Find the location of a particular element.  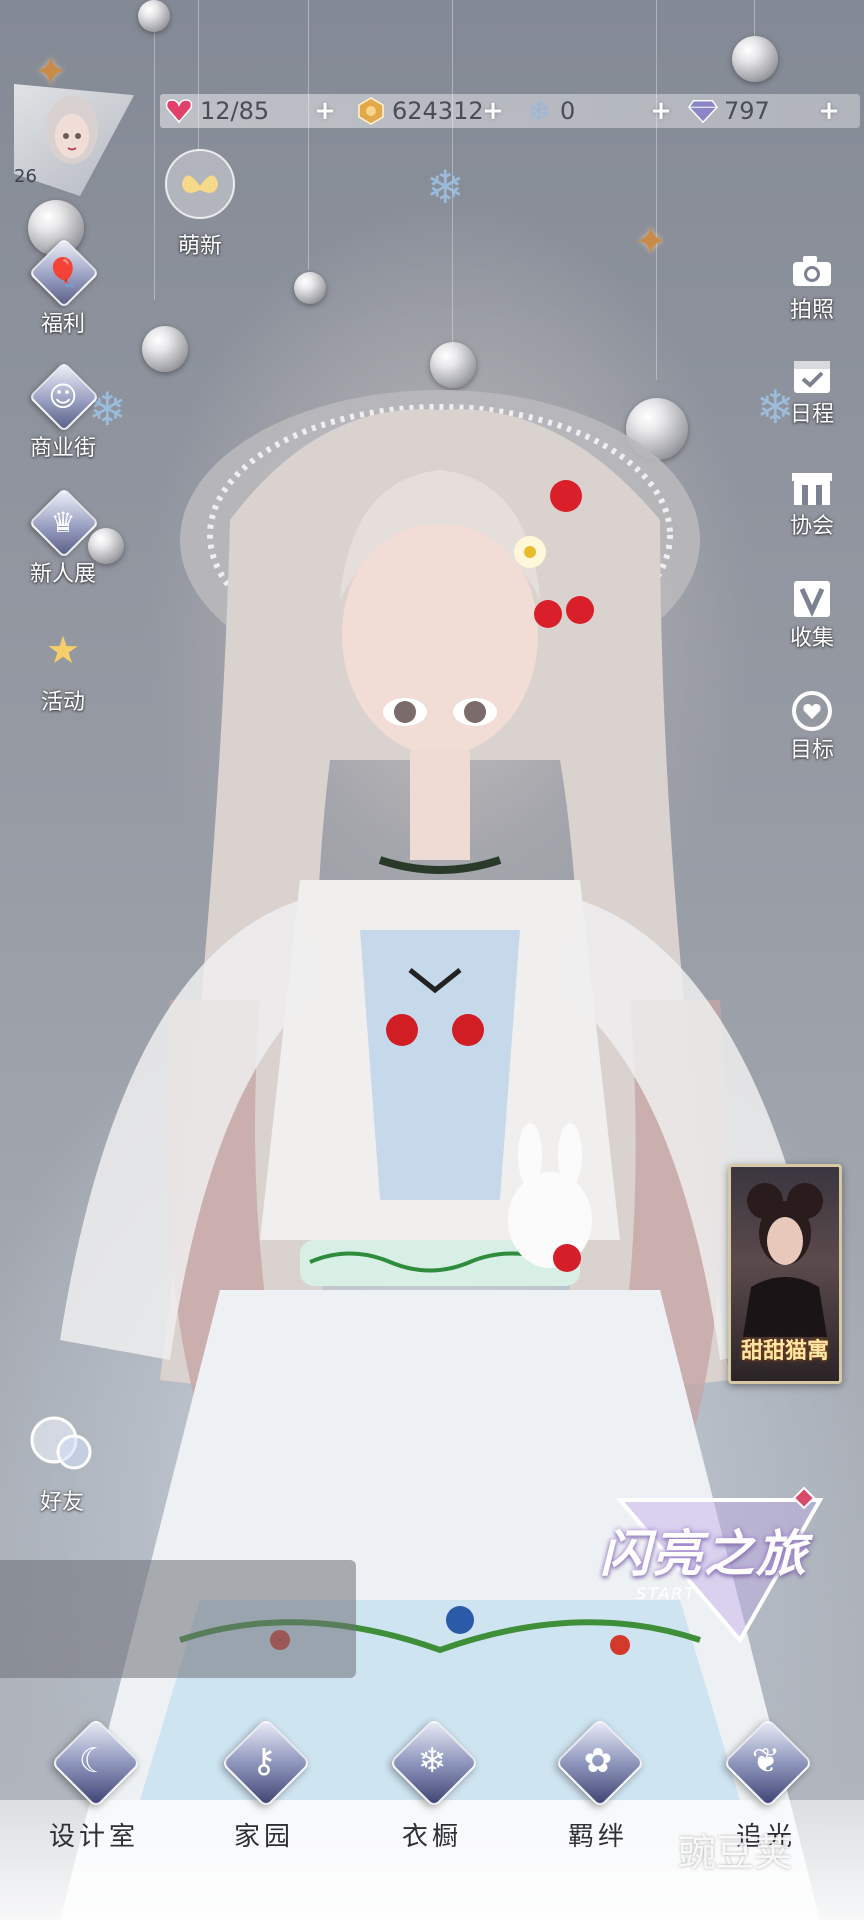

calendar-check-icon is located at coordinates (812, 375).